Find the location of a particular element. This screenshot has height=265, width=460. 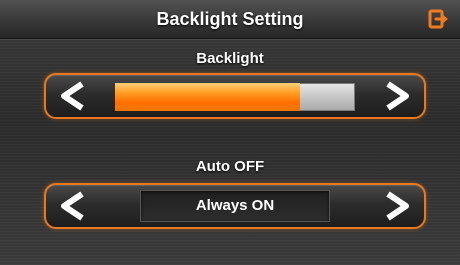

auto-off-control: Always ON is located at coordinates (235, 206).